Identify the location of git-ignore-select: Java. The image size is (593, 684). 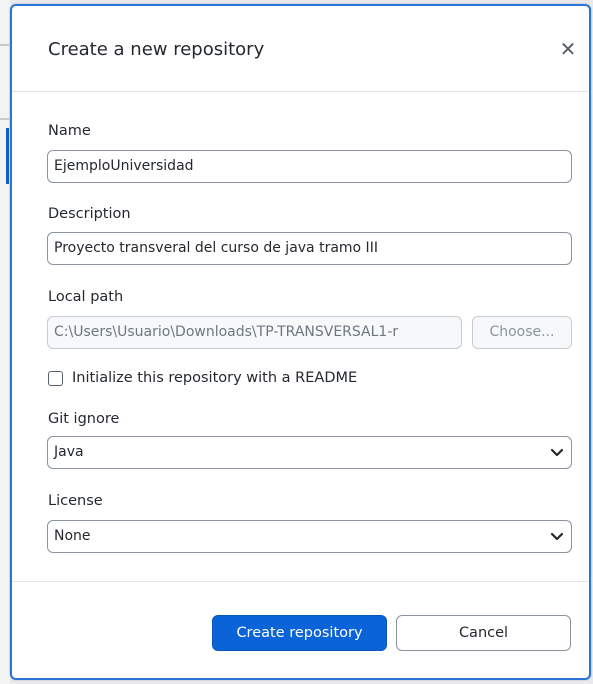
(309, 452).